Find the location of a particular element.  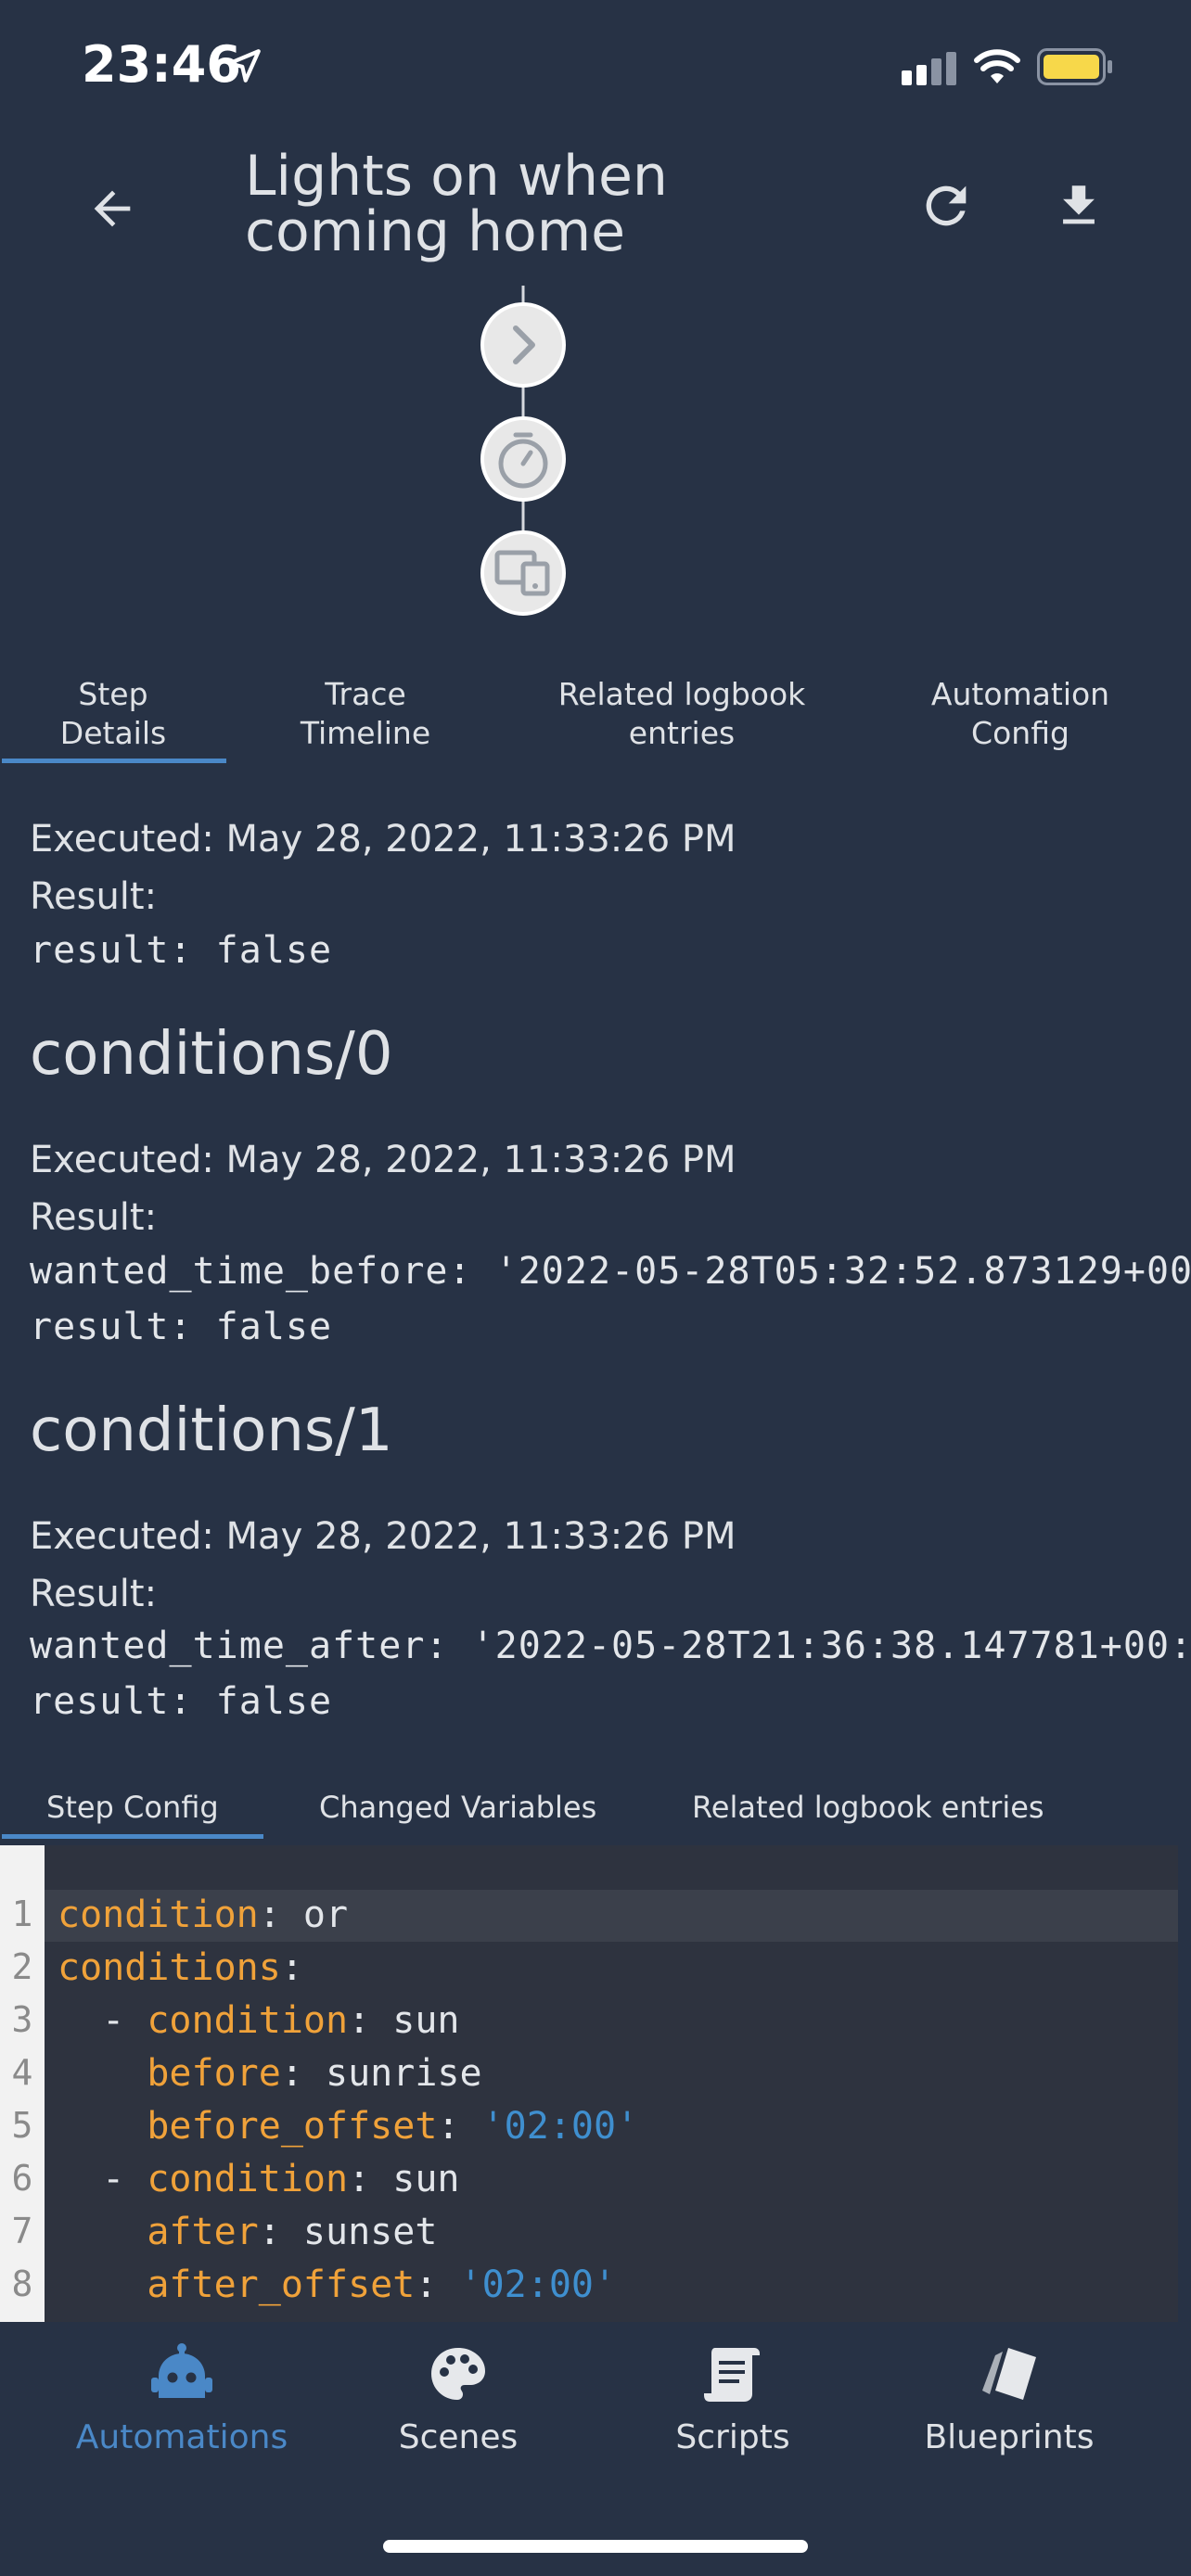

refresh-icon is located at coordinates (946, 206).